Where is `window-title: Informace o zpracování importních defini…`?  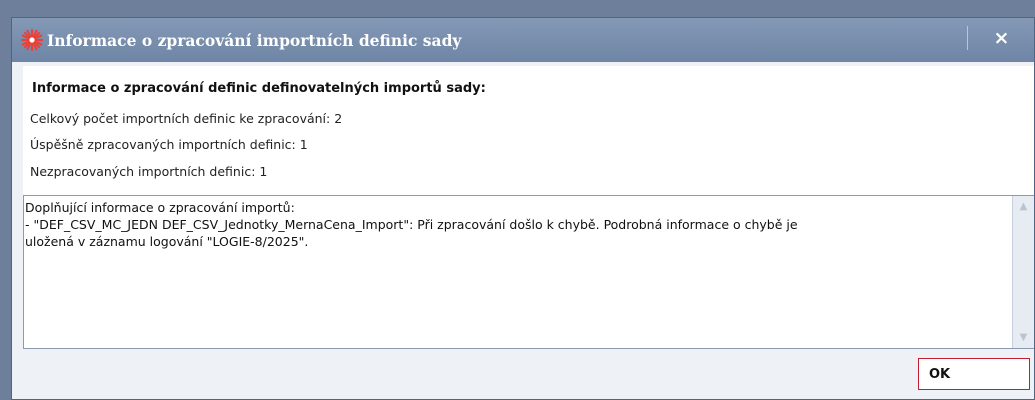
window-title: Informace o zpracování importních defini… is located at coordinates (254, 40).